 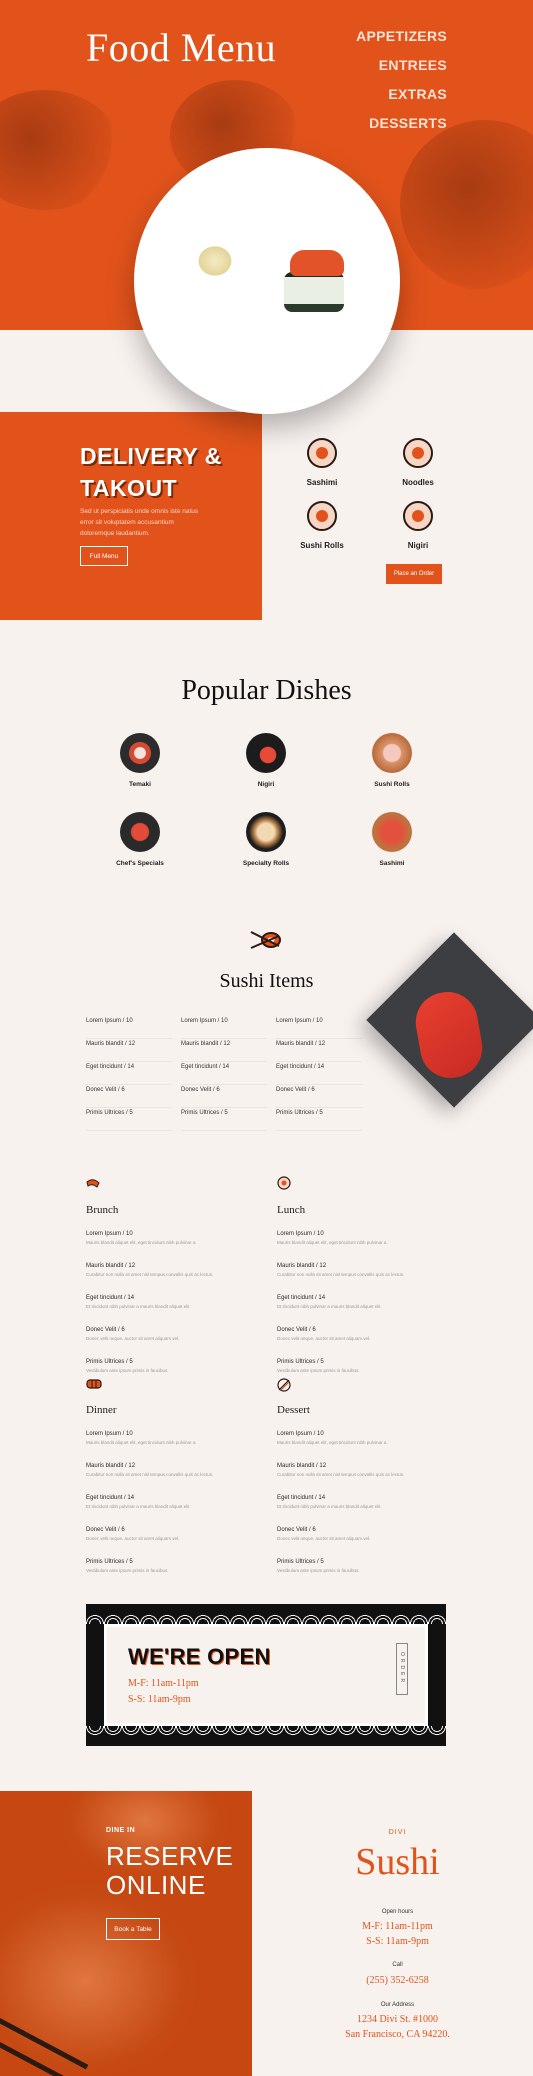 What do you see at coordinates (199, 1656) in the screenshot?
I see `open-heading: WE'RE OPEN` at bounding box center [199, 1656].